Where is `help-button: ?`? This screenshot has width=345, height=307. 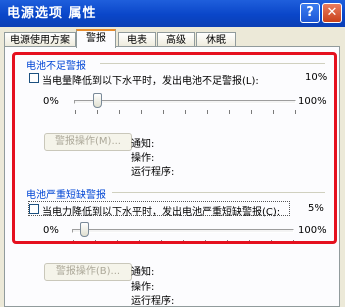
help-button: ? is located at coordinates (310, 13).